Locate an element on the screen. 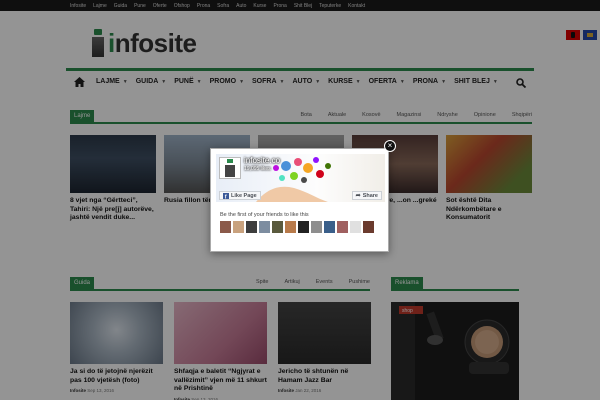  share-icon: ➦ is located at coordinates (358, 196).